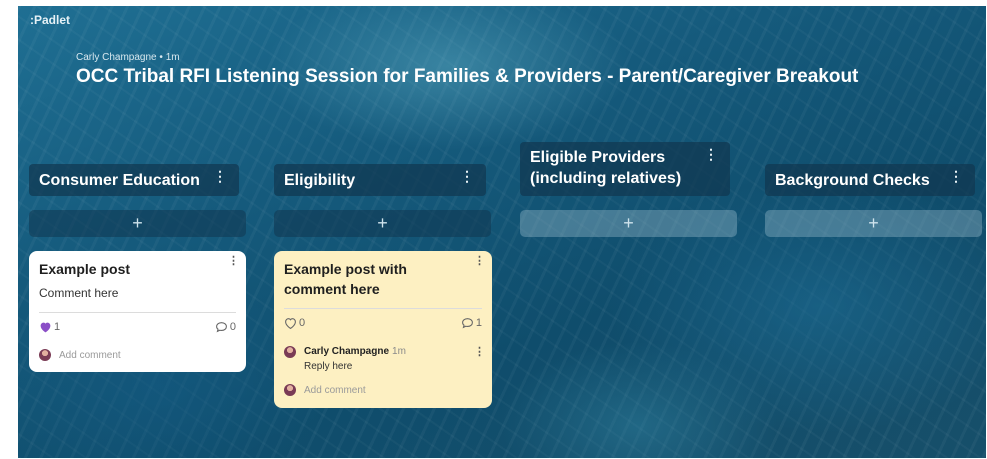 This screenshot has width=987, height=459. Describe the element at coordinates (79, 293) in the screenshot. I see `post-body: Comment here` at that location.